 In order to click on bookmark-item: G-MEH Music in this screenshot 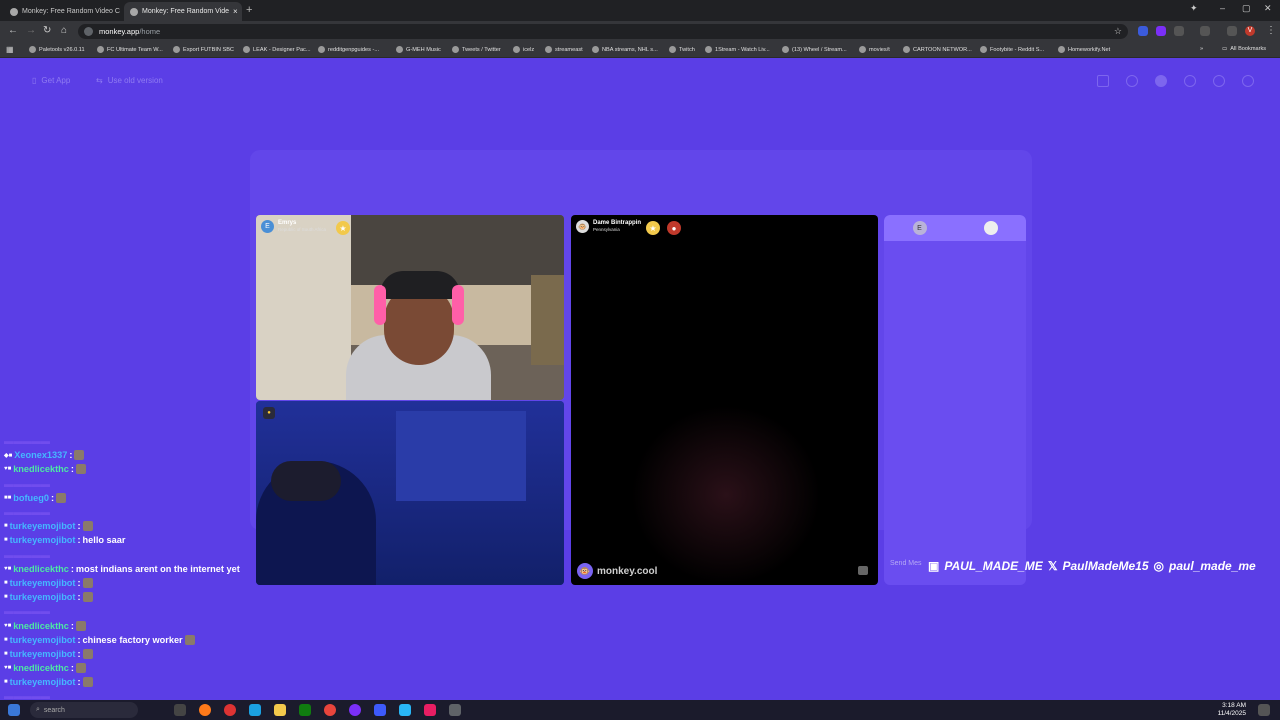, I will do `click(418, 49)`.